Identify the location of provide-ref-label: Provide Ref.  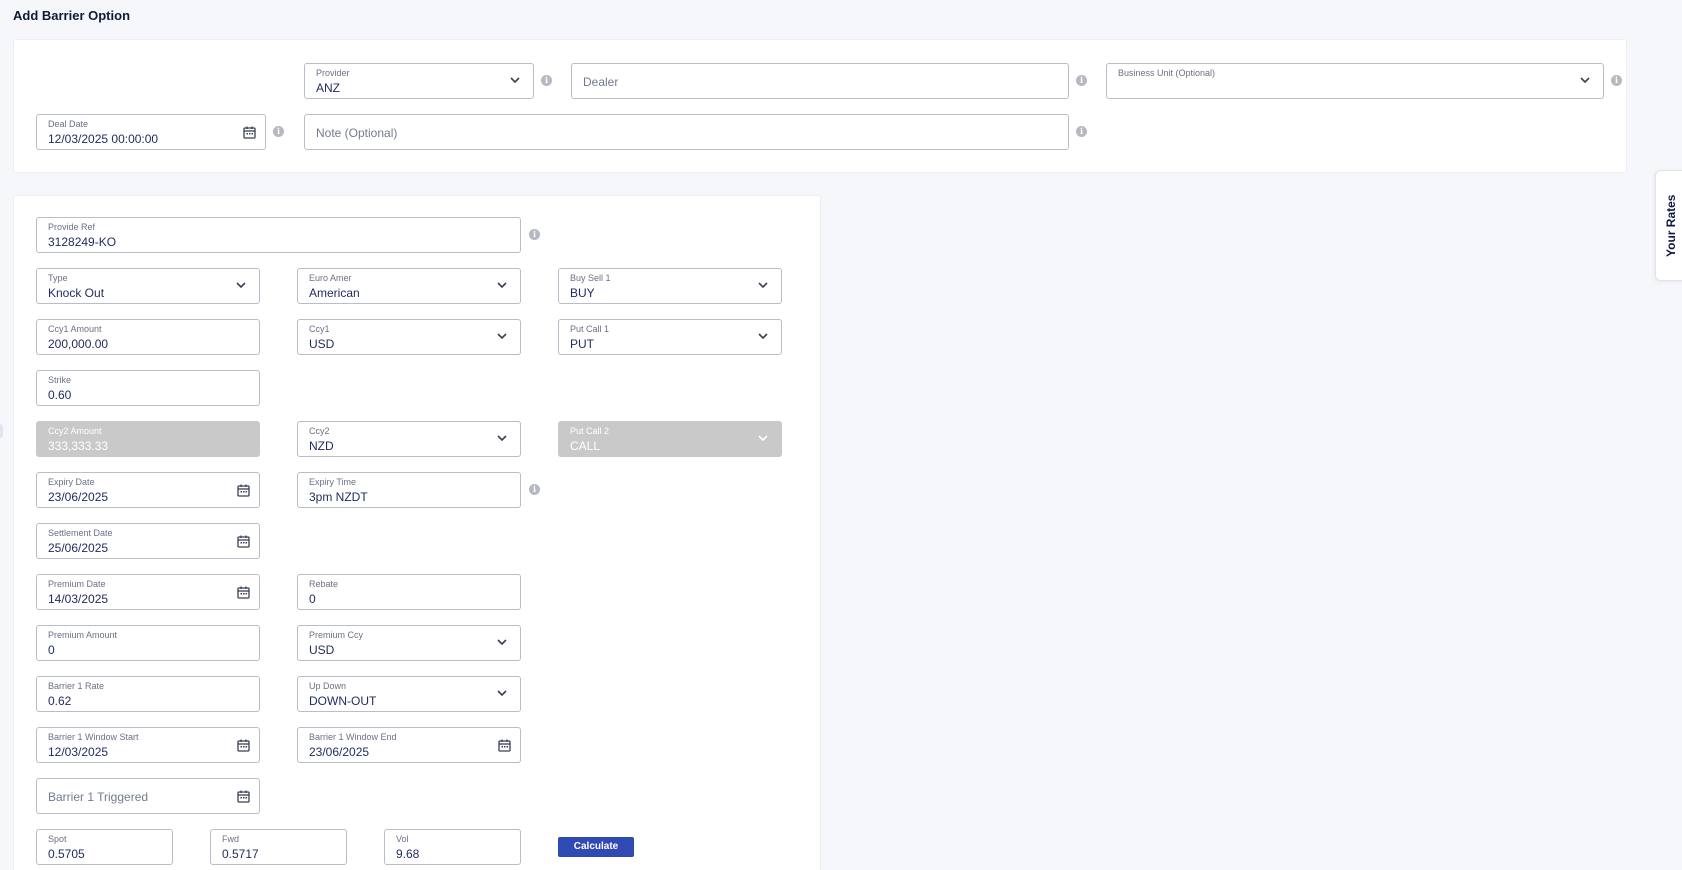
(72, 227).